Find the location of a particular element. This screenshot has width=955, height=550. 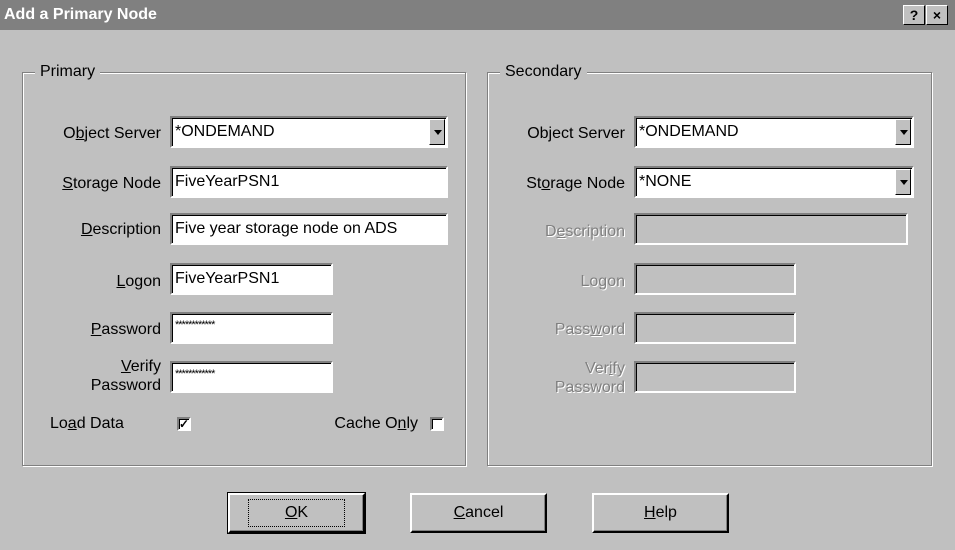

secondary-legend: Secondary is located at coordinates (543, 72).